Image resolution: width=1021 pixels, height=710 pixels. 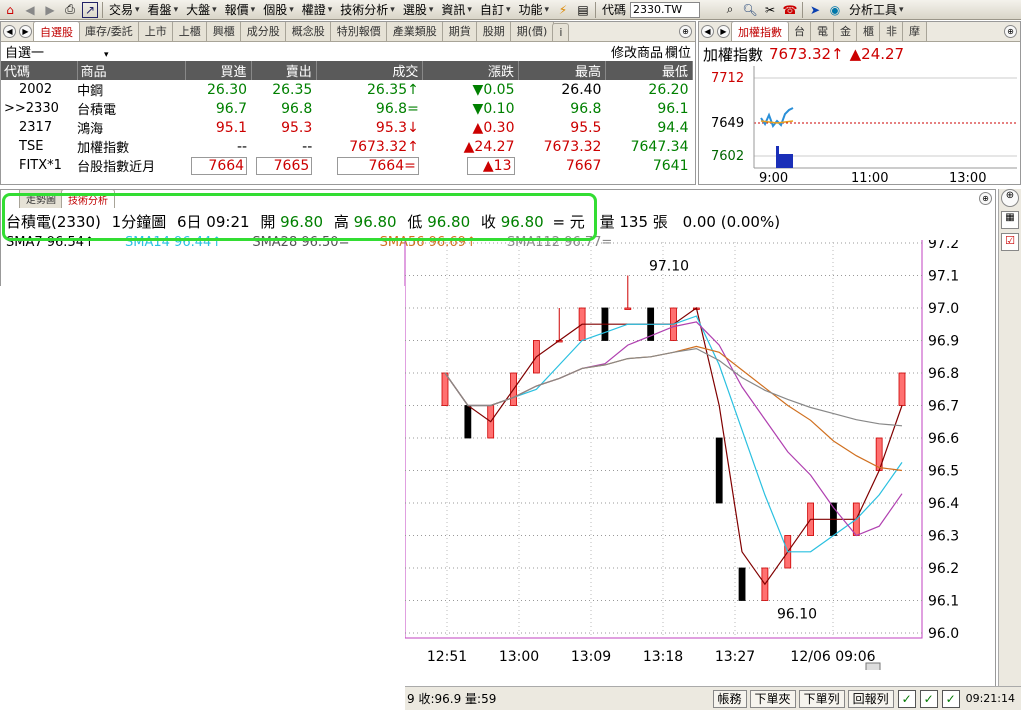 I want to click on ask-box: 7665, so click(x=284, y=165).